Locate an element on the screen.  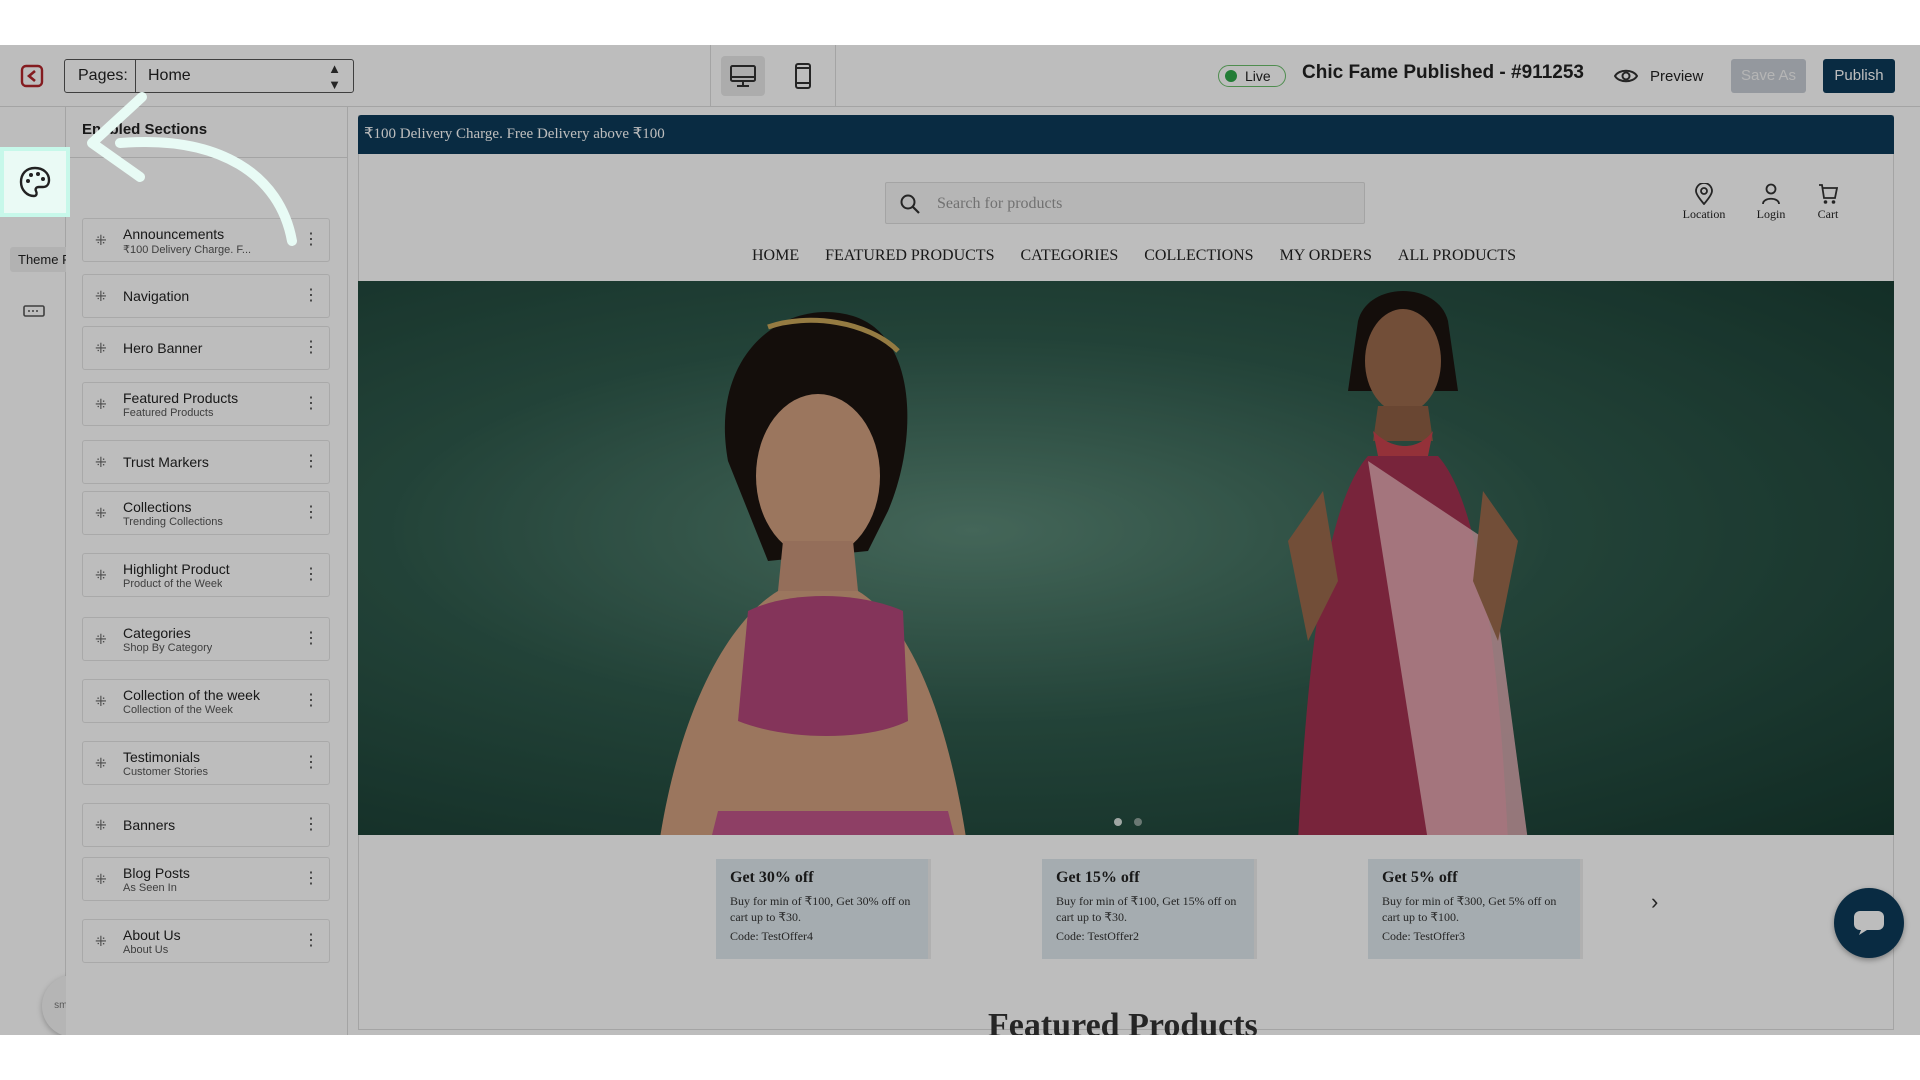
search-icon is located at coordinates (910, 204).